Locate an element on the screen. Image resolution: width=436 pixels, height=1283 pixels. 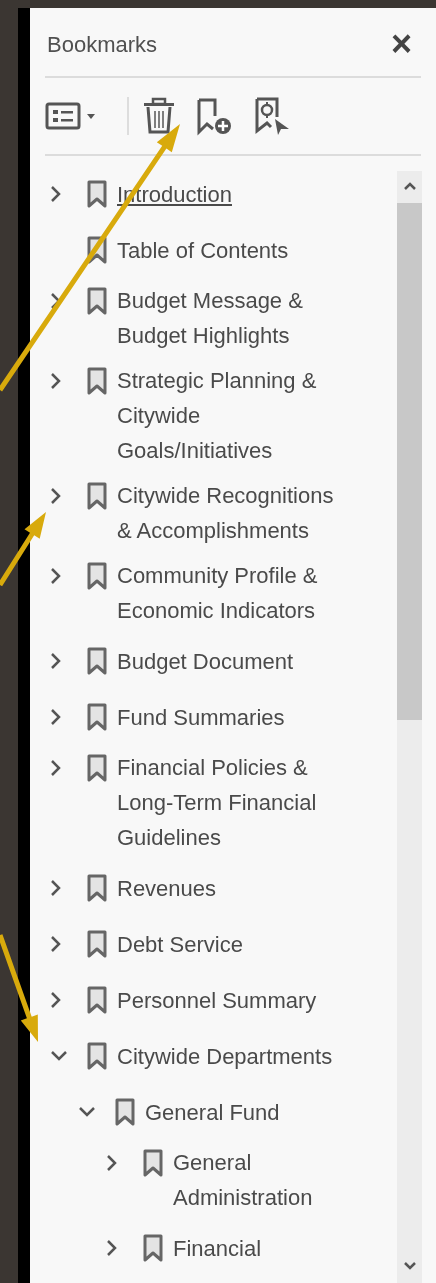
scroll-down-icon is located at coordinates (409, 1266).